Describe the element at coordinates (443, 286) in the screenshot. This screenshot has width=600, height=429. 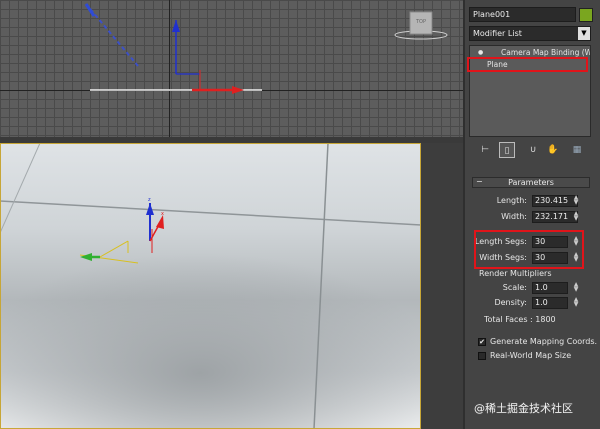
I see `viewport-right-strip` at that location.